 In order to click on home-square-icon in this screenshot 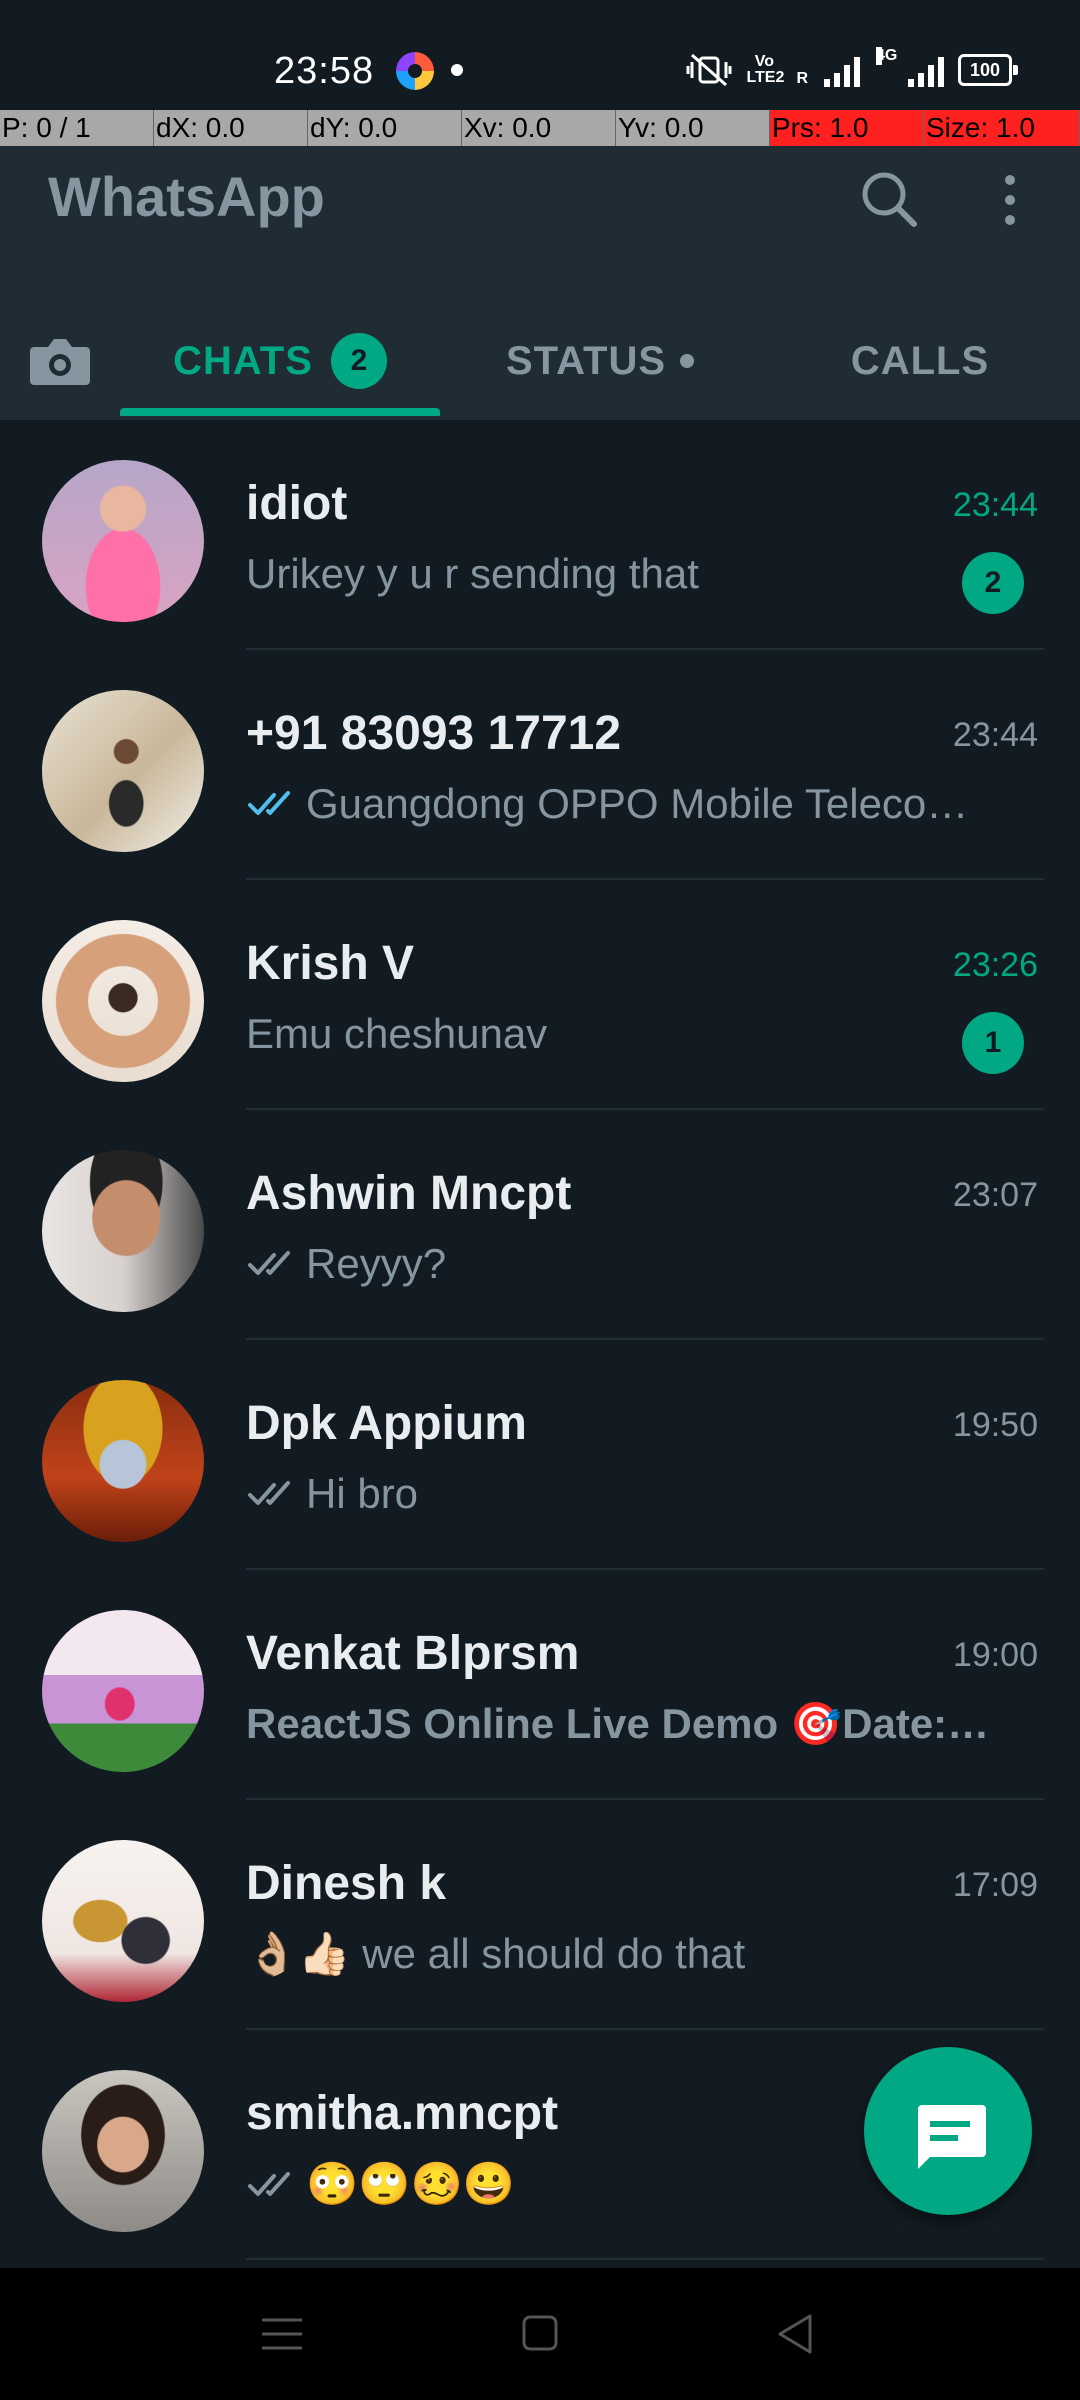, I will do `click(540, 2334)`.